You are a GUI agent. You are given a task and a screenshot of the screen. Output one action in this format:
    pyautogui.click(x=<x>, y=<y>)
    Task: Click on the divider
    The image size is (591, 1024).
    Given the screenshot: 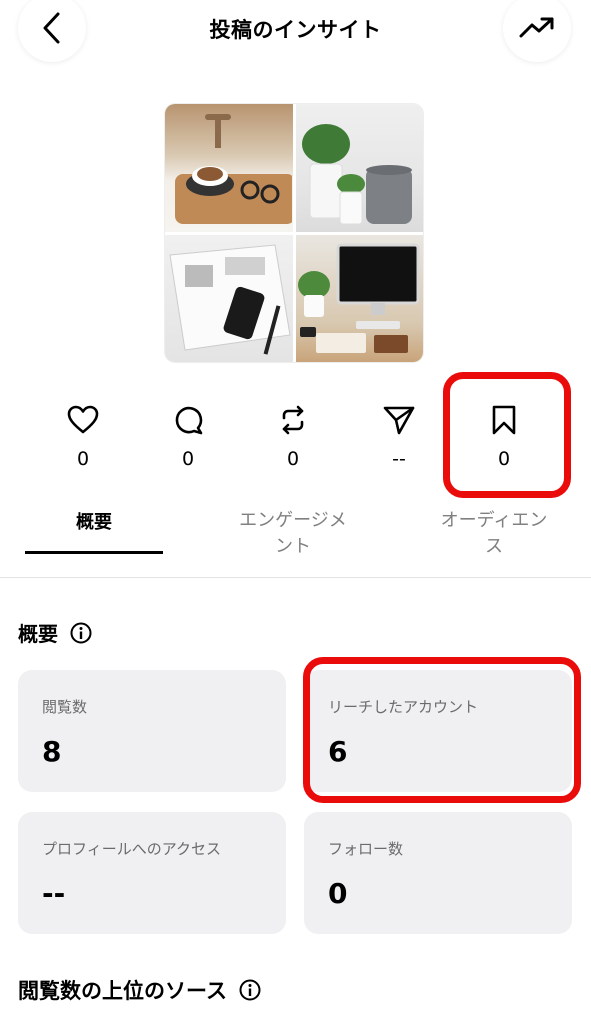 What is the action you would take?
    pyautogui.click(x=295, y=577)
    